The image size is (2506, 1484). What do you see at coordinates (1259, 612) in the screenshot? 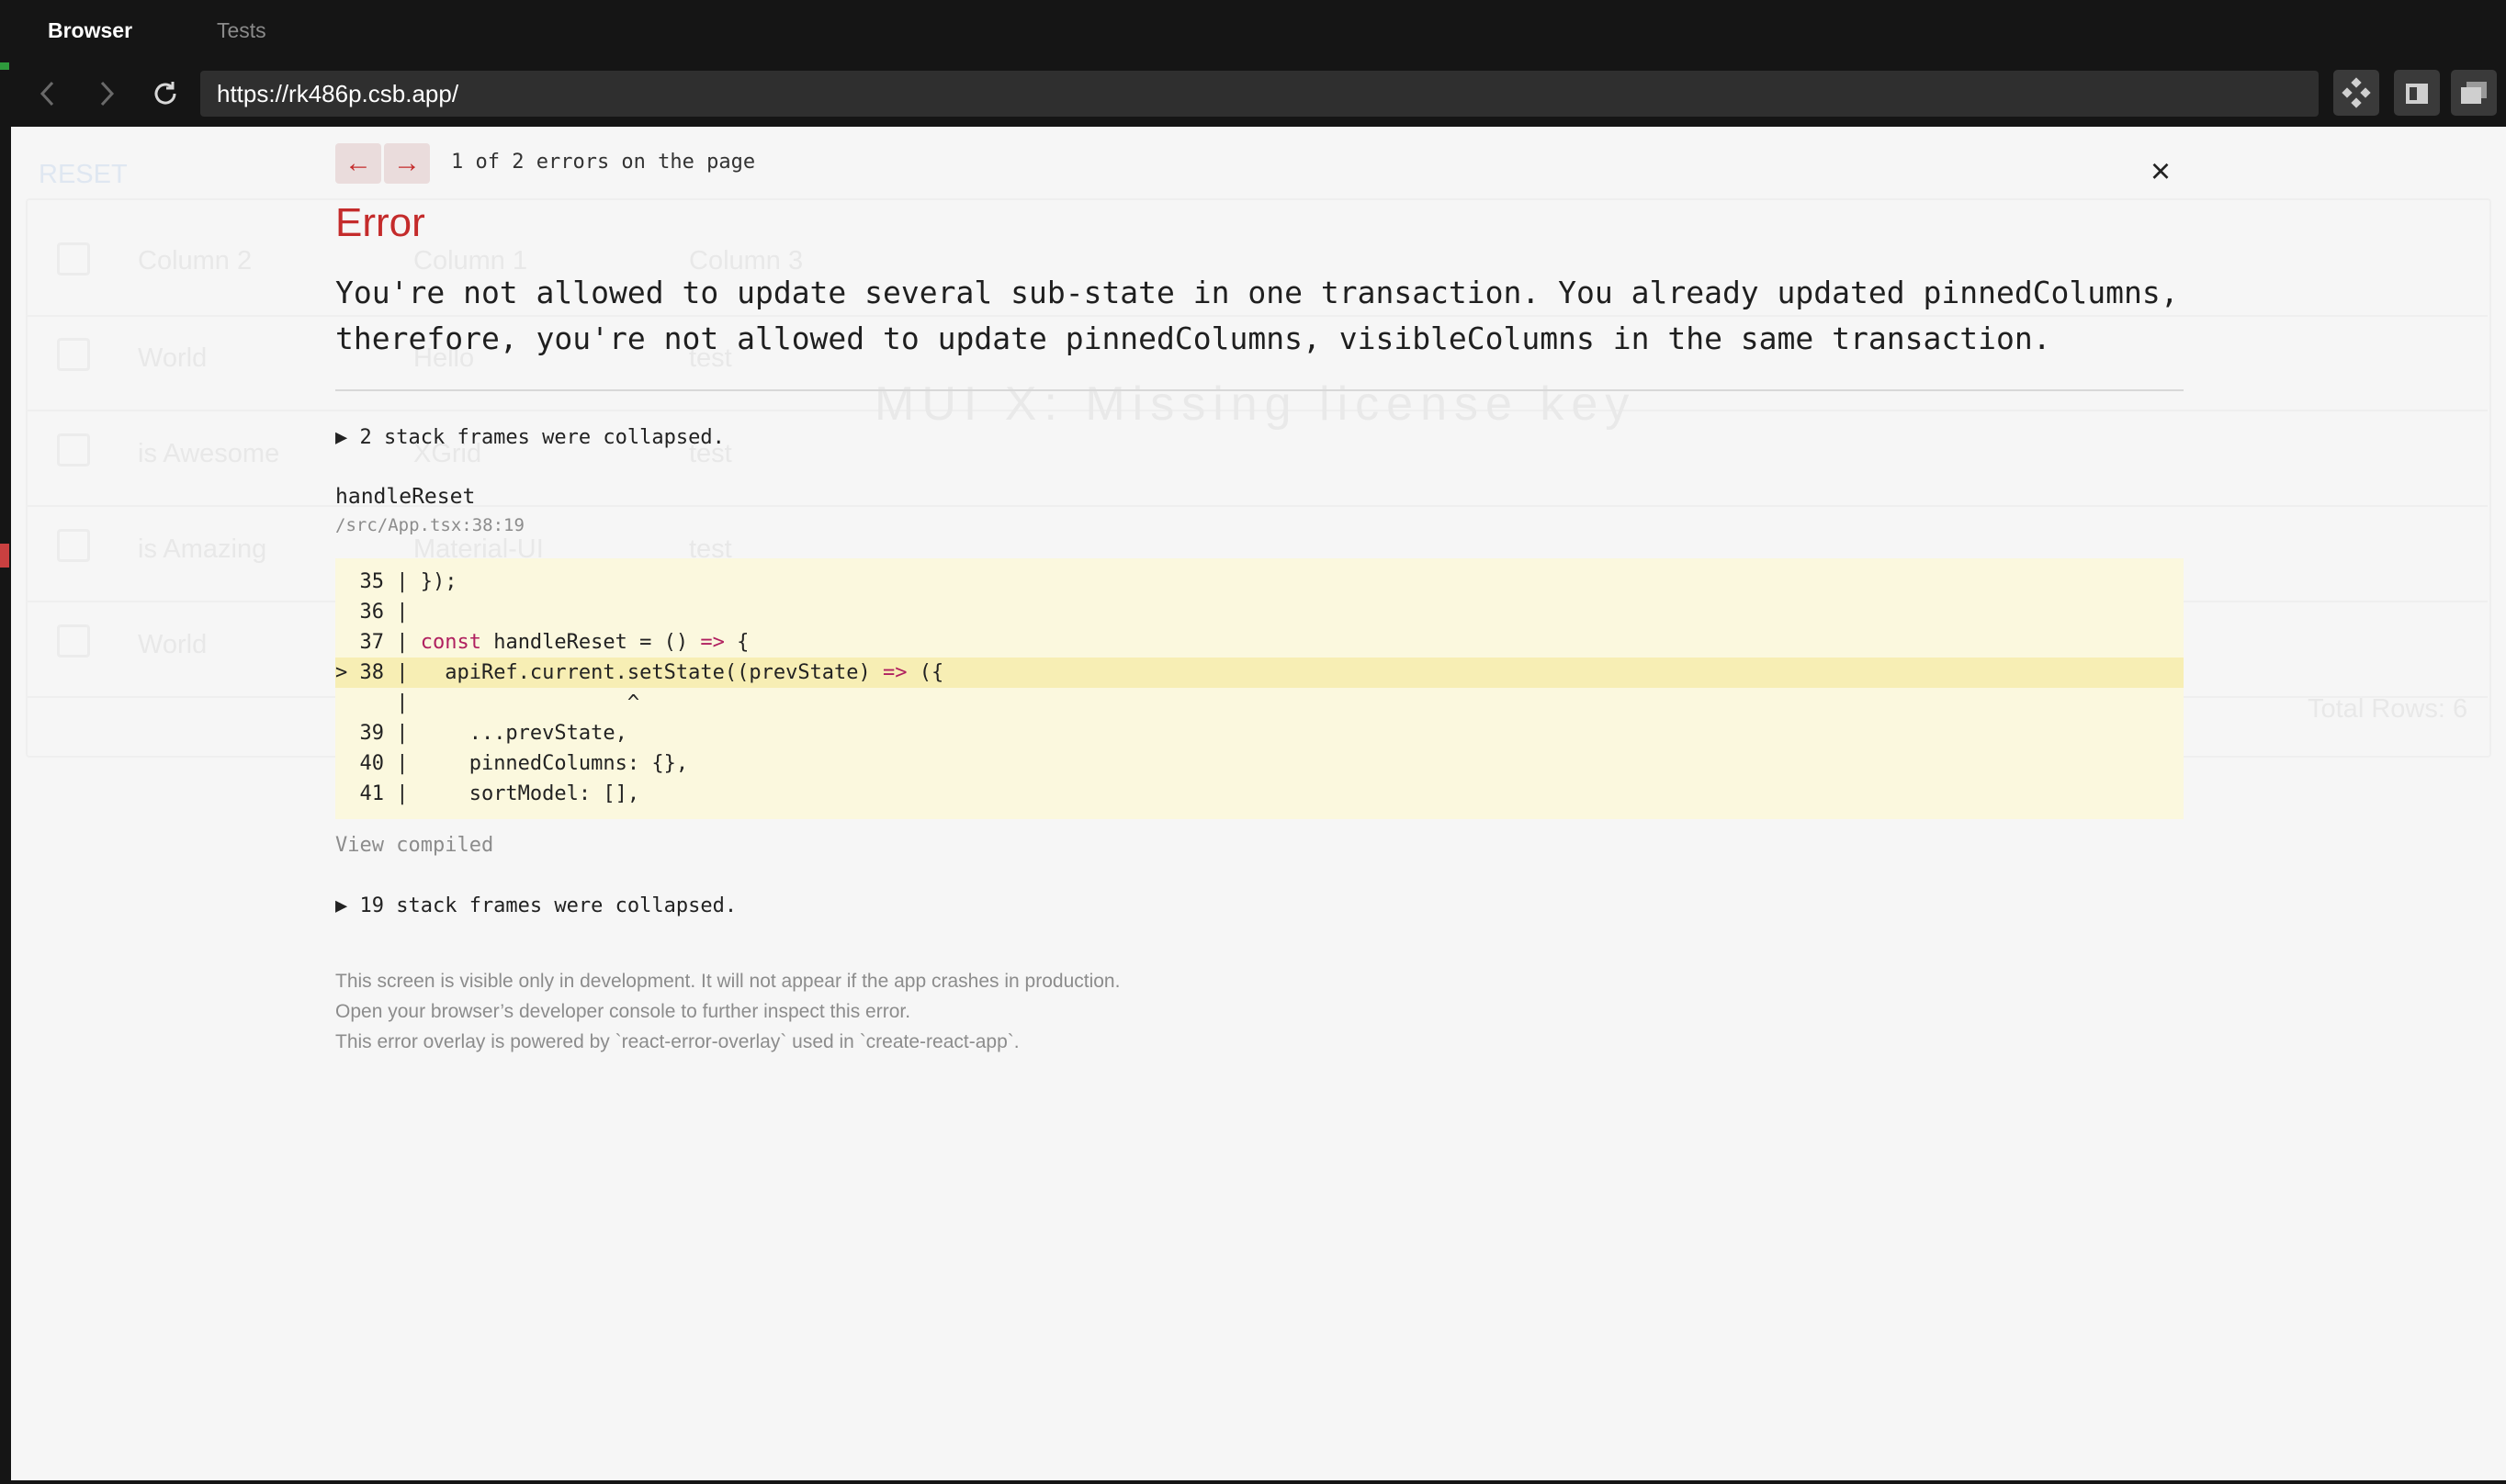
I see `code-line: 36 |` at bounding box center [1259, 612].